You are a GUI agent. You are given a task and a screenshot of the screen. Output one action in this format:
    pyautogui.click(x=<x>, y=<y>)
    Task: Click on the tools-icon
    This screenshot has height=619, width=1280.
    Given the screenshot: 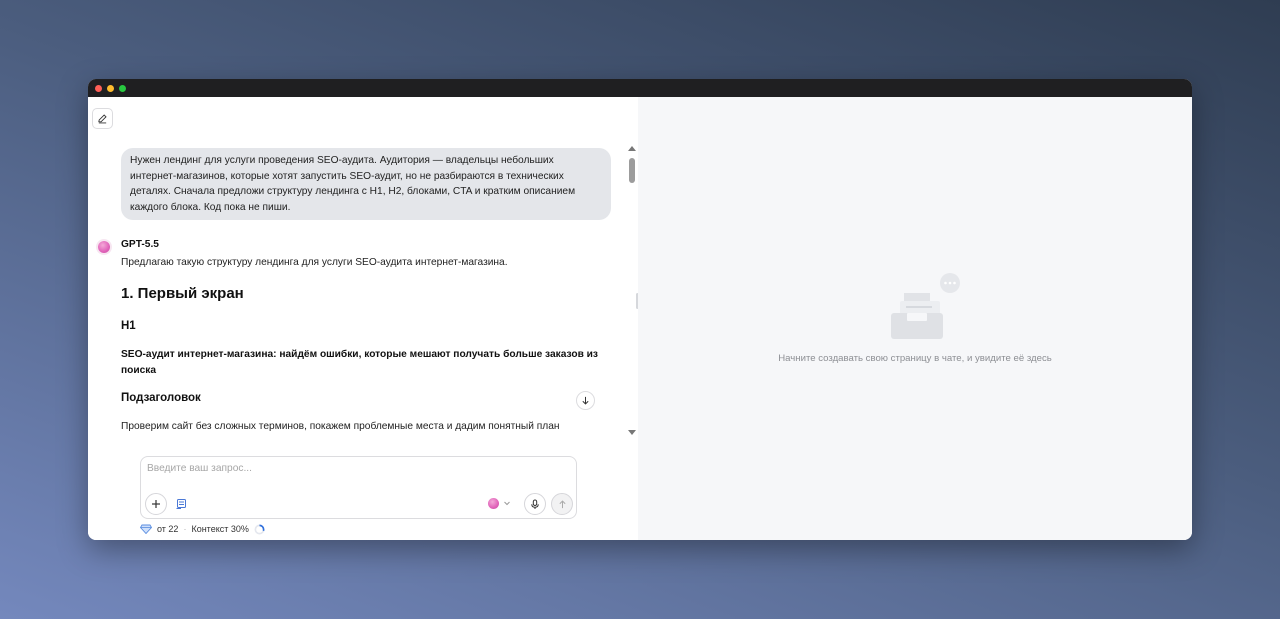 What is the action you would take?
    pyautogui.click(x=181, y=504)
    